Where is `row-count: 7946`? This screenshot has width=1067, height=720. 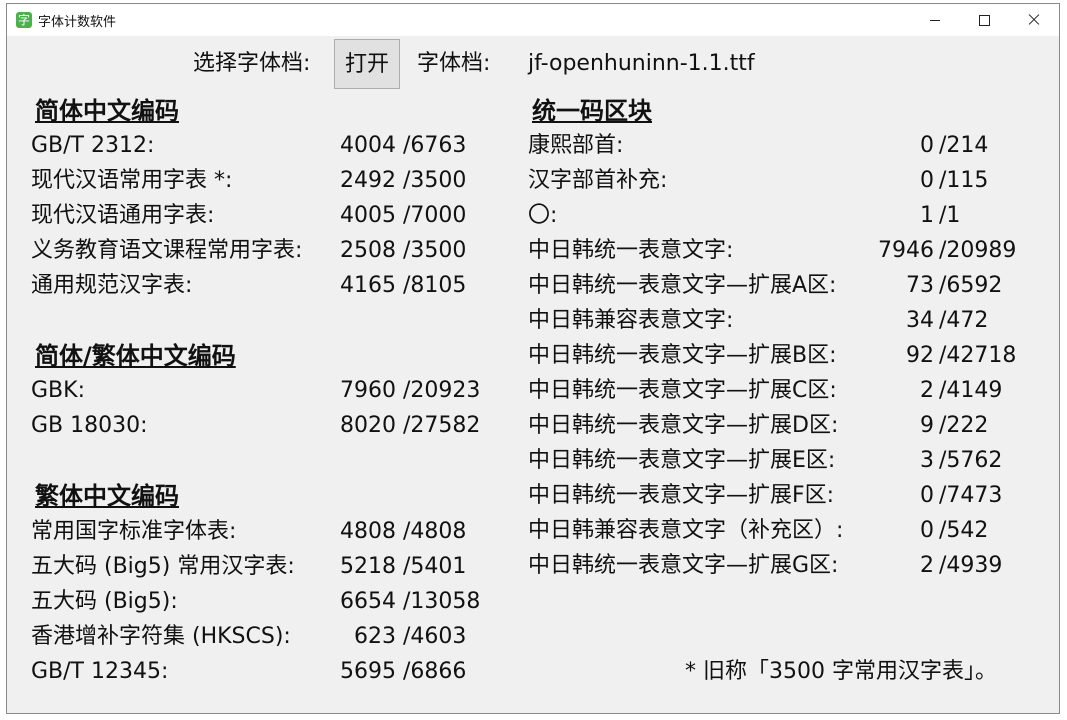
row-count: 7946 is located at coordinates (906, 250).